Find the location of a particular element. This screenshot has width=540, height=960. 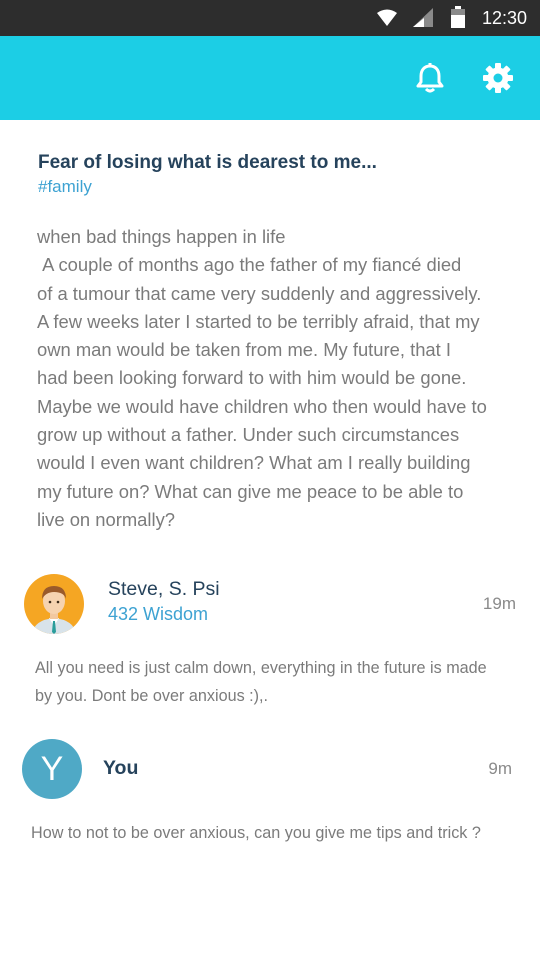

comment-time: 19m is located at coordinates (499, 603).